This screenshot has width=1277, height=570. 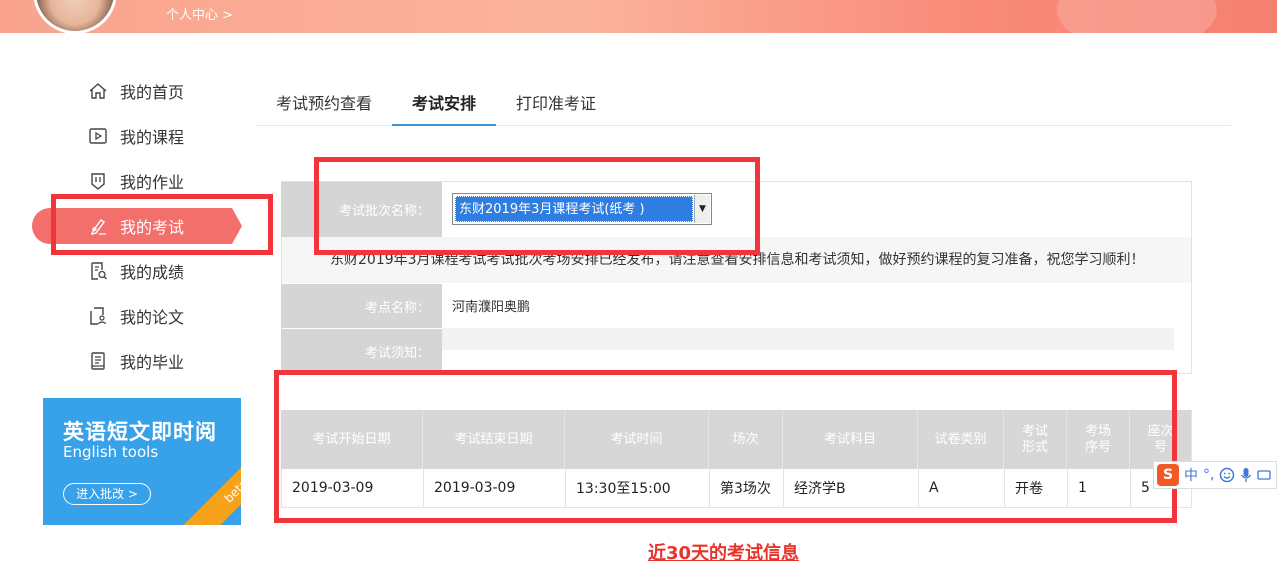 What do you see at coordinates (98, 181) in the screenshot?
I see `homework-icon` at bounding box center [98, 181].